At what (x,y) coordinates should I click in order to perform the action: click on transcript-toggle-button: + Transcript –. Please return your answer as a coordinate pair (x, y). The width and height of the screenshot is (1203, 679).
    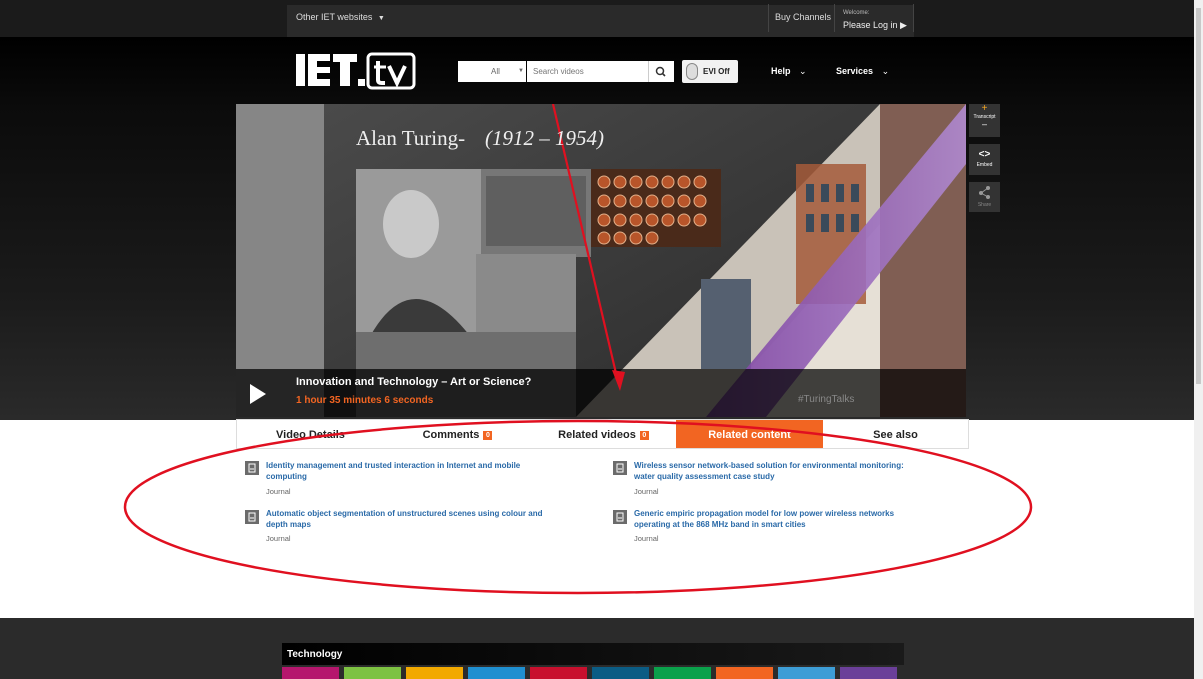
    Looking at the image, I should click on (984, 120).